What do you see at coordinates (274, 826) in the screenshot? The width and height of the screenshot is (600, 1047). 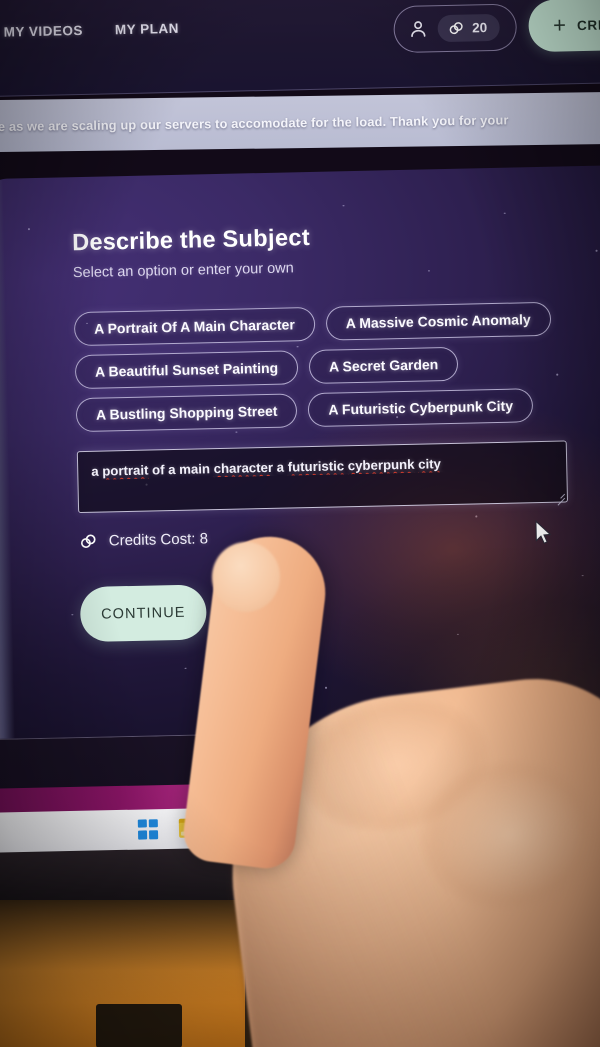 I see `taskbar-app-icon` at bounding box center [274, 826].